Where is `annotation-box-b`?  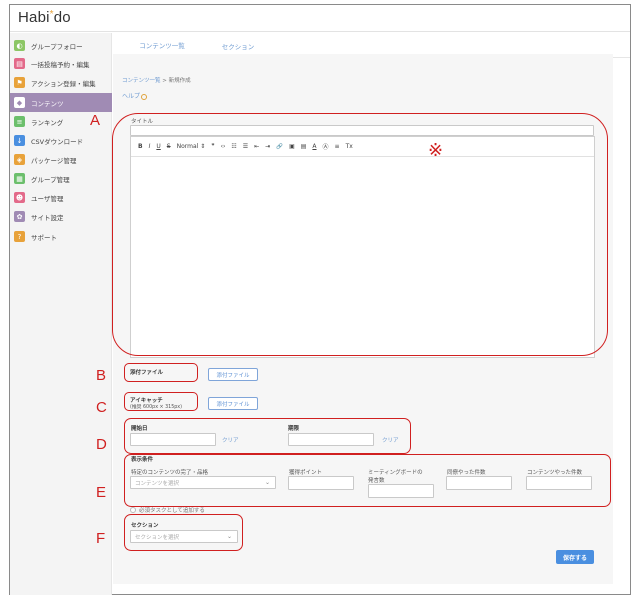
annotation-box-b is located at coordinates (161, 372).